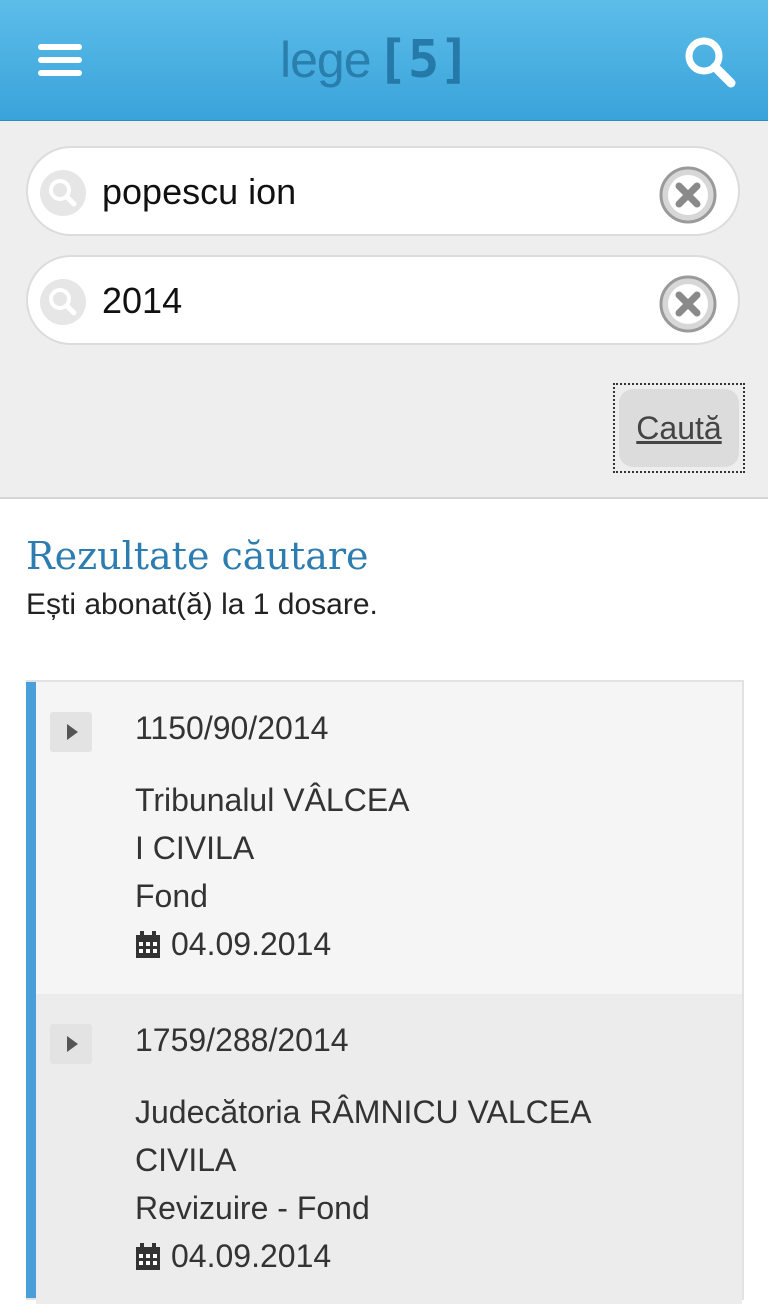 The image size is (768, 1304). Describe the element at coordinates (195, 848) in the screenshot. I see `court-section: I CIVILA` at that location.